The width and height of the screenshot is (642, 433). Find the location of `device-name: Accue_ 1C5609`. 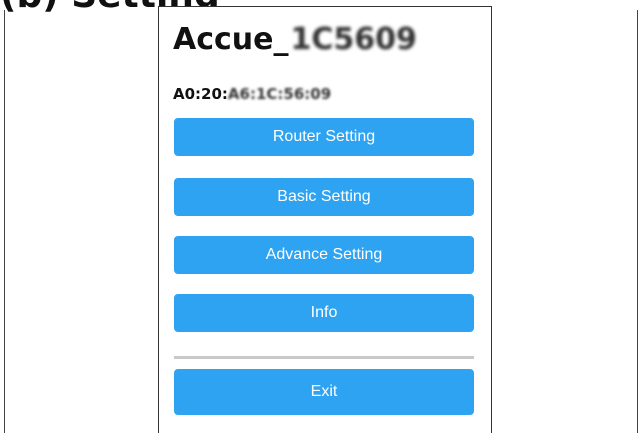

device-name: Accue_ 1C5609 is located at coordinates (295, 39).